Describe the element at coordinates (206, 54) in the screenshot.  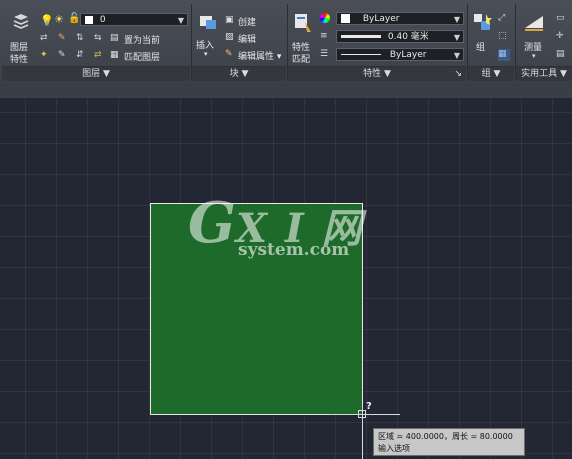
I see `insert-chevron-icon: ▾` at that location.